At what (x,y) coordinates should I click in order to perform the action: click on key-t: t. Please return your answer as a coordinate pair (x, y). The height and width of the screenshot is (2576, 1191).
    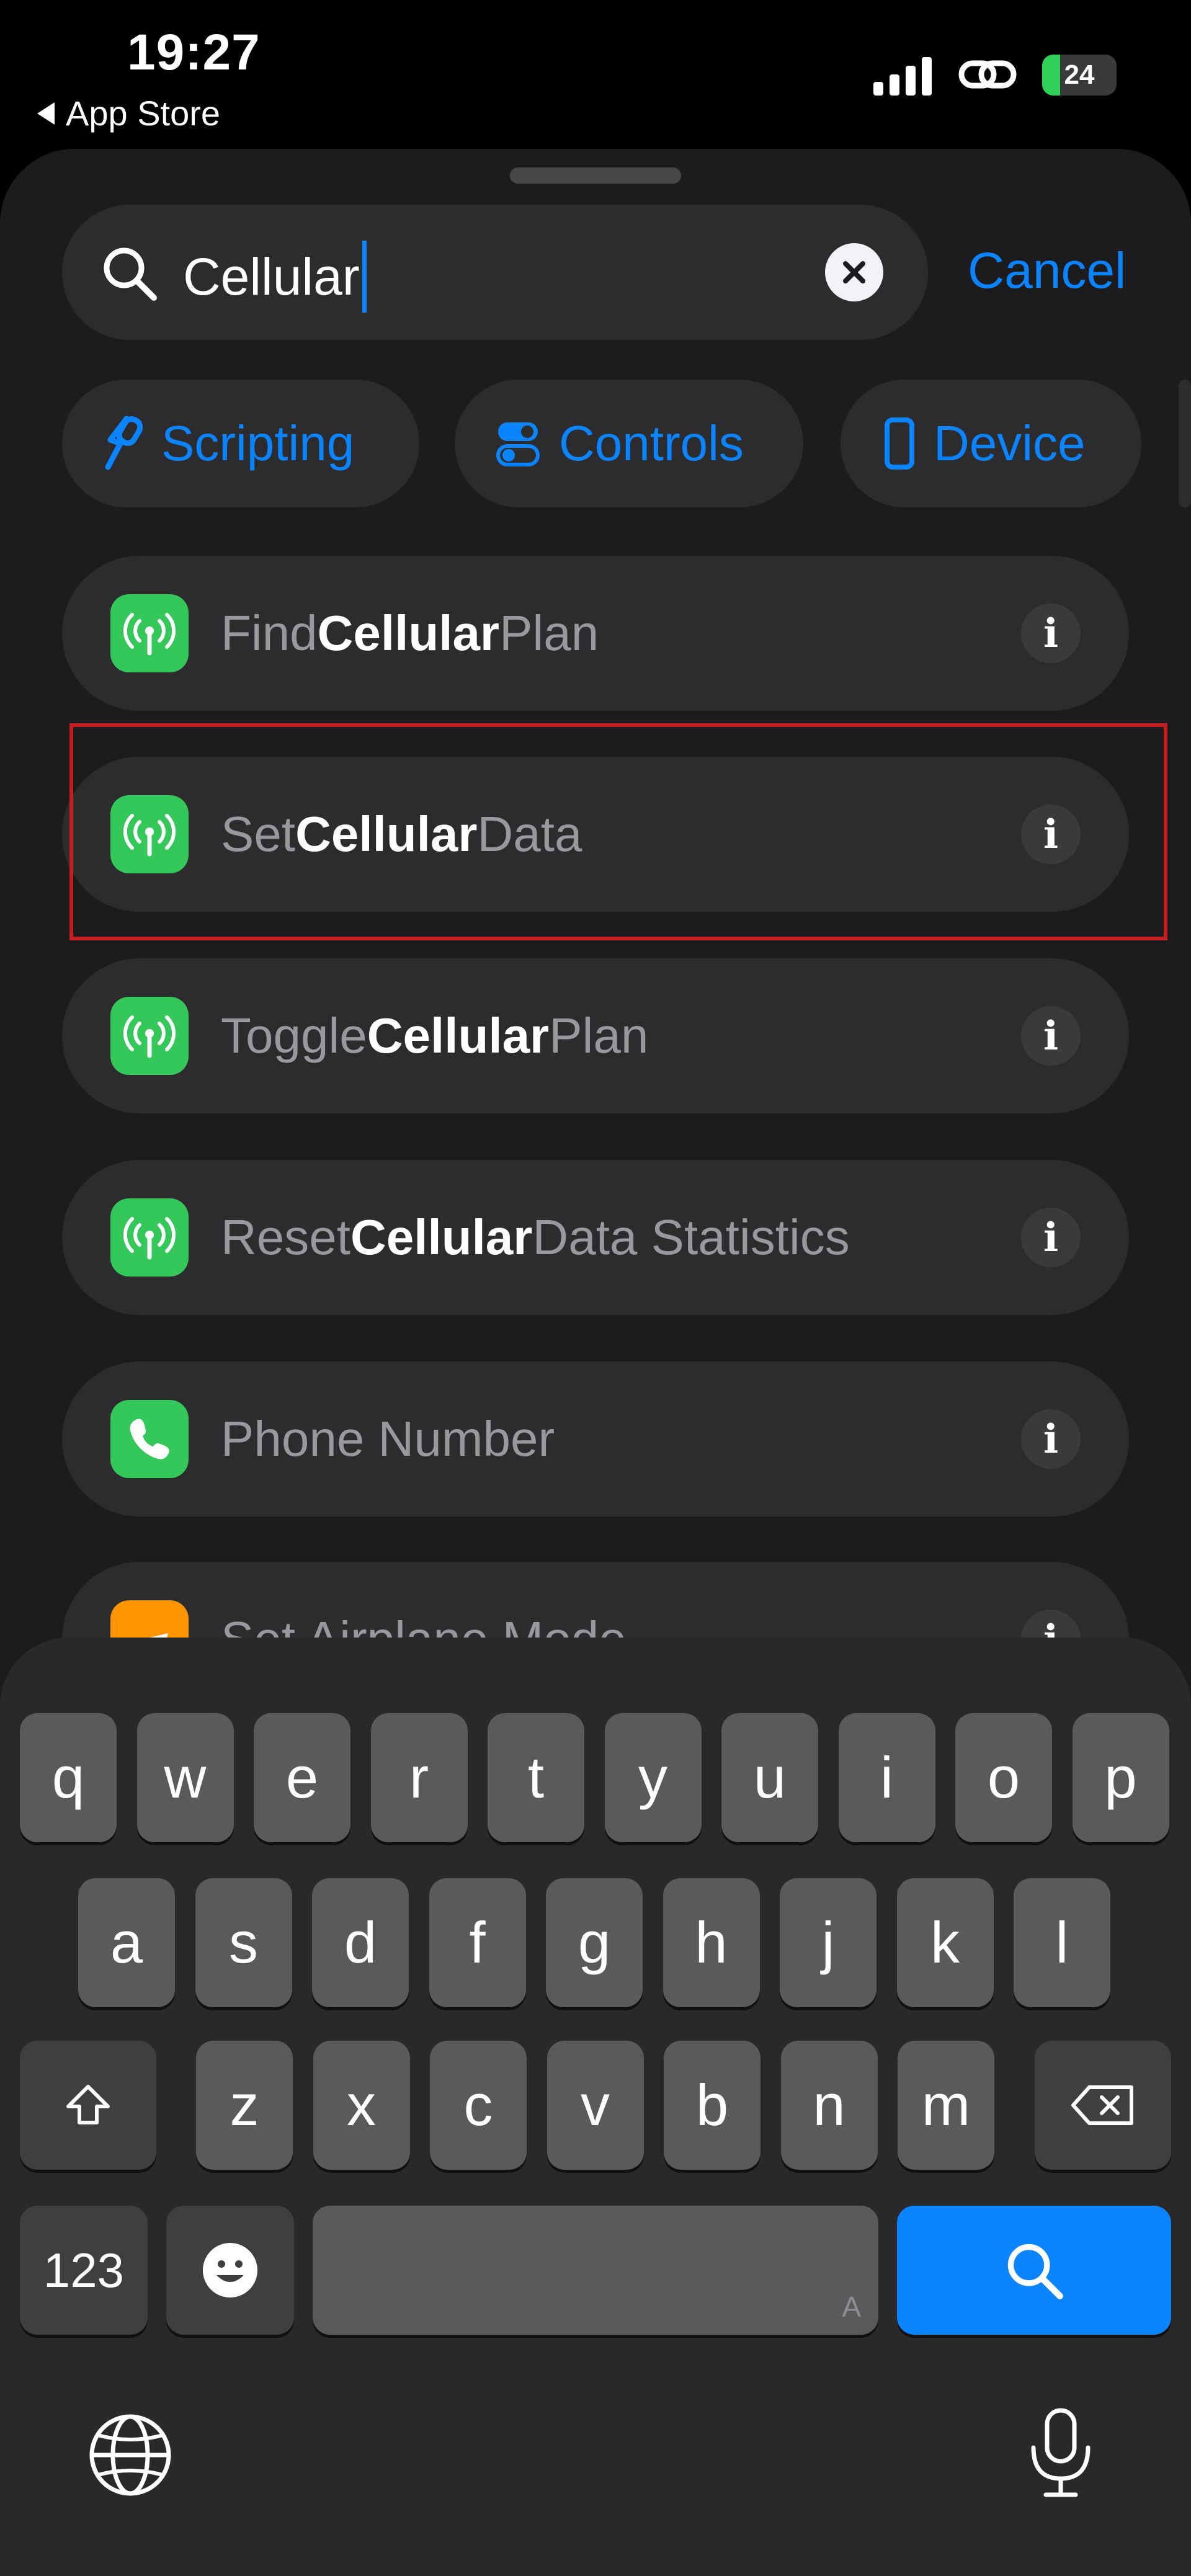
    Looking at the image, I should click on (536, 1778).